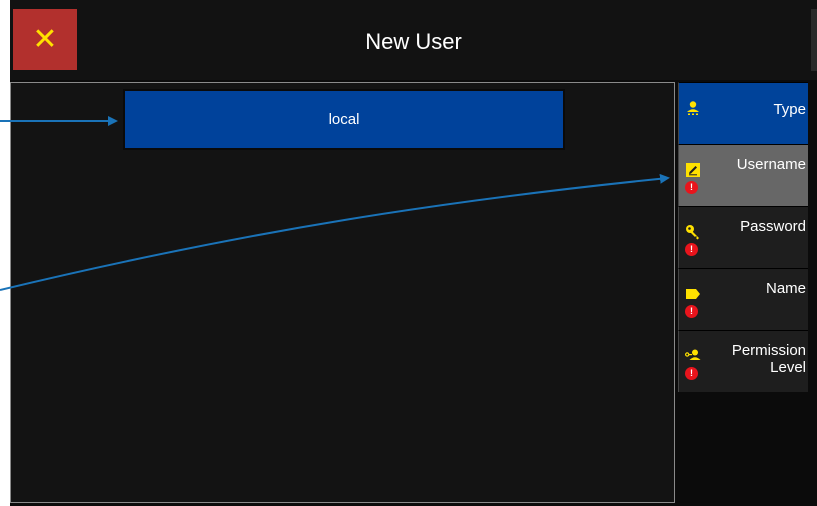 The image size is (817, 506). Describe the element at coordinates (812, 294) in the screenshot. I see `right-edge-strip` at that location.